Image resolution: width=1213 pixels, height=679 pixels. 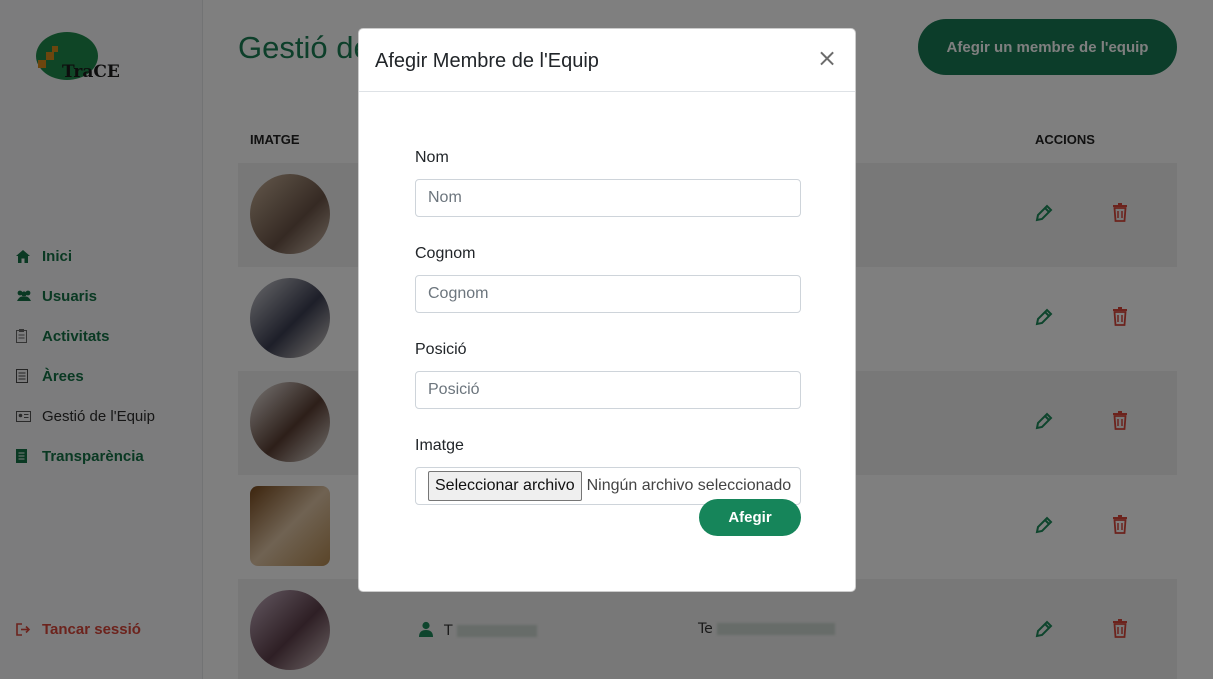 I want to click on posicio-label: Posició, so click(x=441, y=349).